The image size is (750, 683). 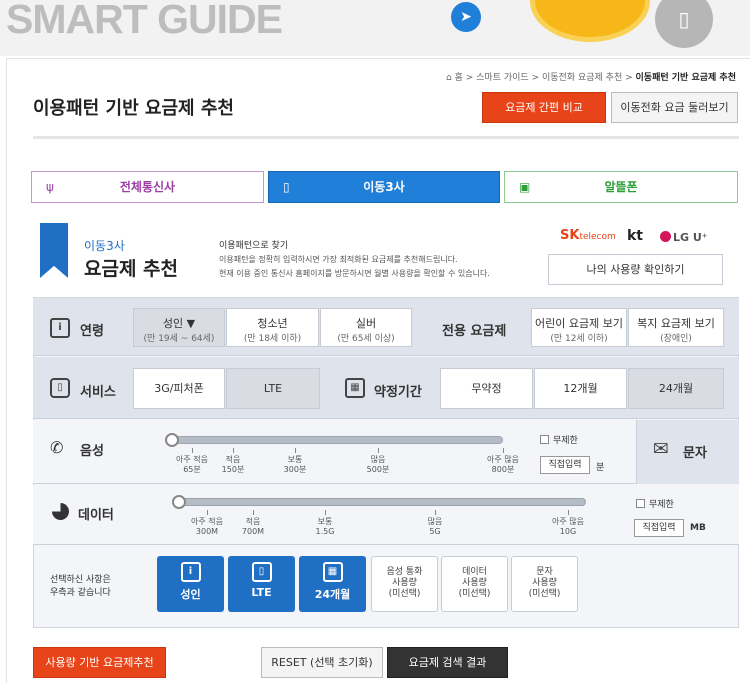 What do you see at coordinates (325, 523) in the screenshot?
I see `data-tick: 보통 1.5G` at bounding box center [325, 523].